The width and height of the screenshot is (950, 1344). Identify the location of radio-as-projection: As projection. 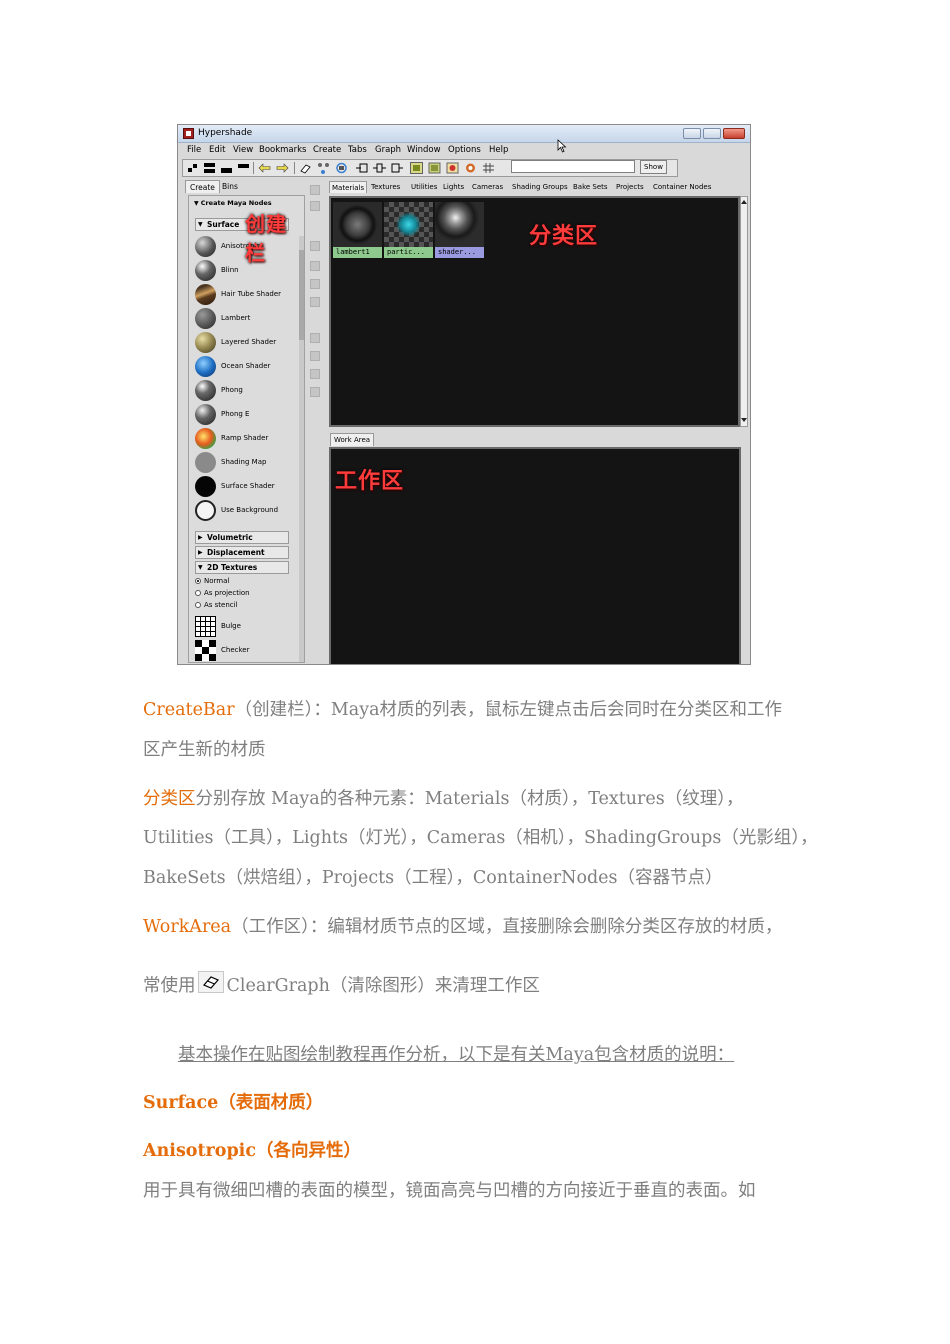
(222, 593).